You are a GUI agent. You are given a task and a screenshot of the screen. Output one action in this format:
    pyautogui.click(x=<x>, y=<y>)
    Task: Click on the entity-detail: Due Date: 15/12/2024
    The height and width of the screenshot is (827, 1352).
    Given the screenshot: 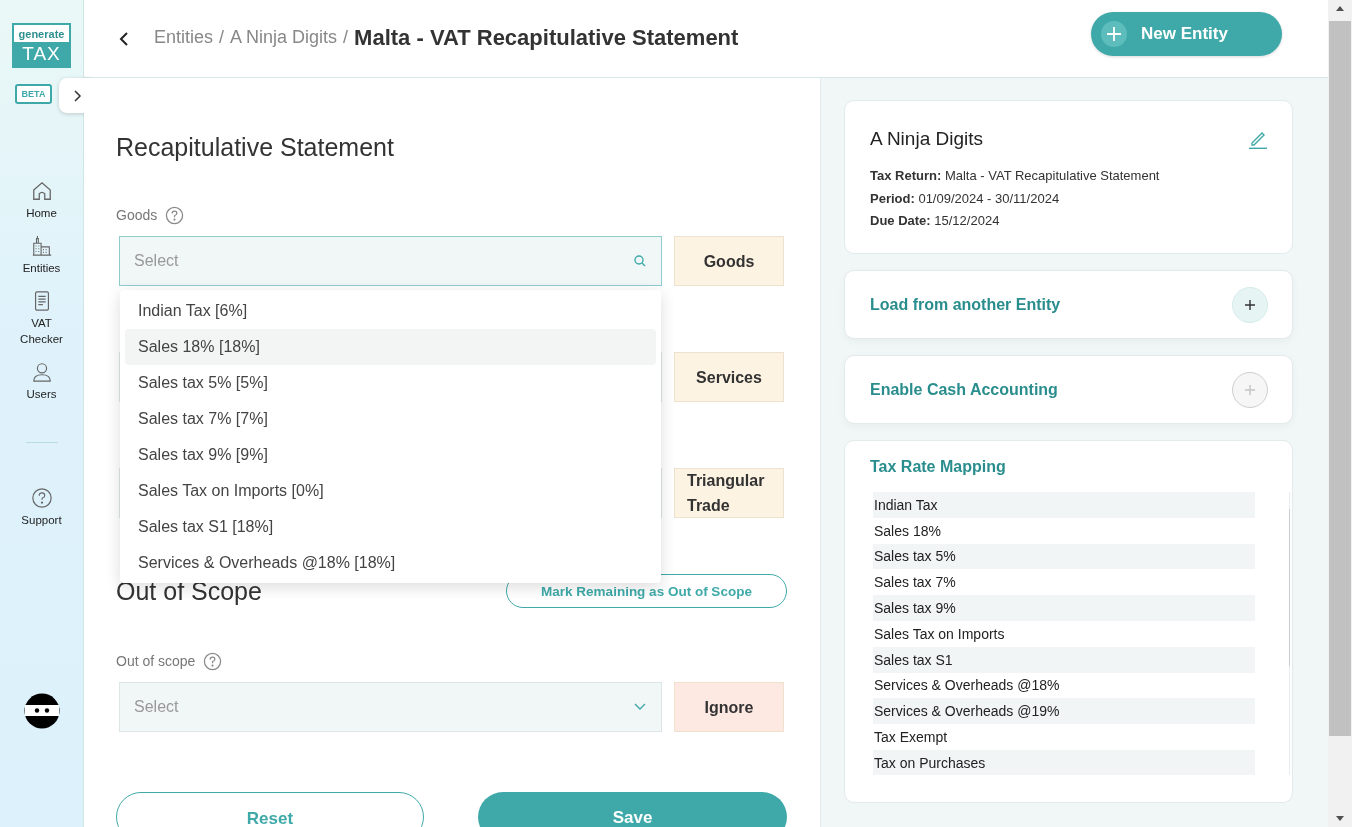 What is the action you would take?
    pyautogui.click(x=935, y=221)
    